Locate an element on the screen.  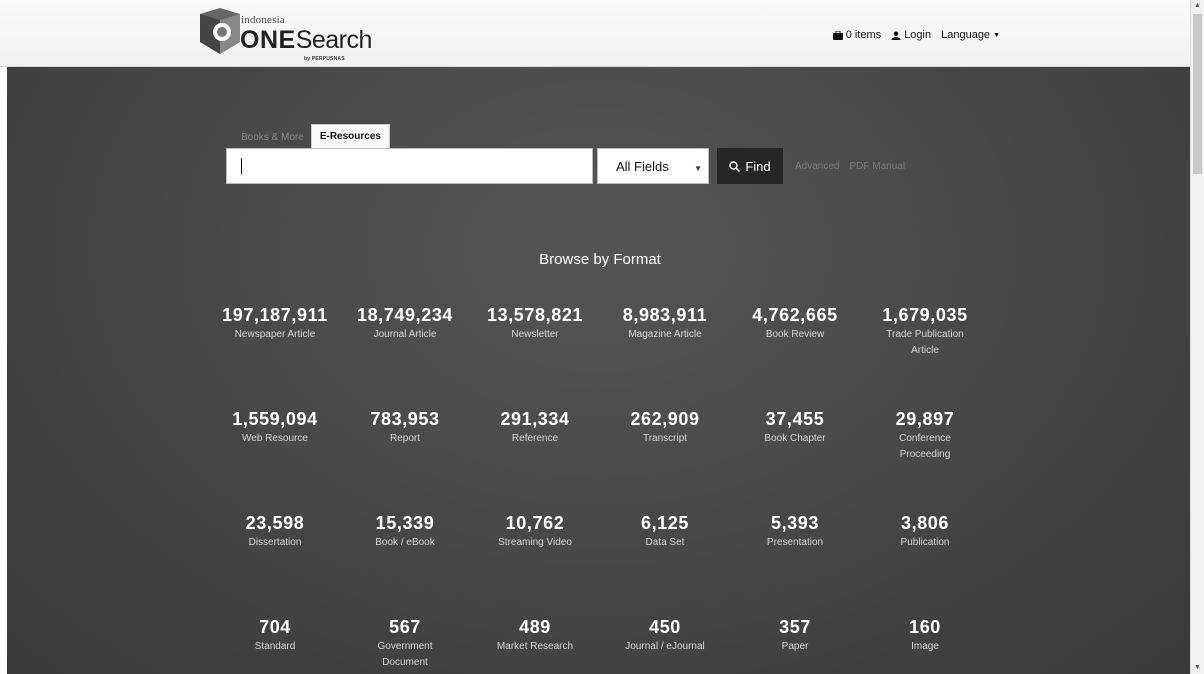
format-count: 8,983,911 is located at coordinates (665, 315).